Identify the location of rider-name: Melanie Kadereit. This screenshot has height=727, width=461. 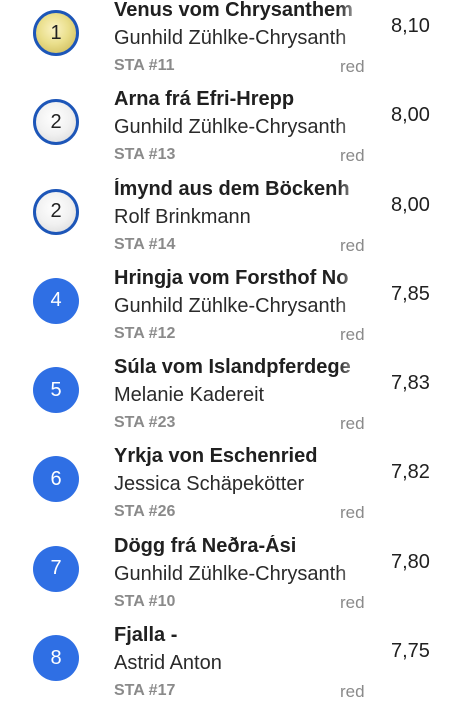
(189, 395).